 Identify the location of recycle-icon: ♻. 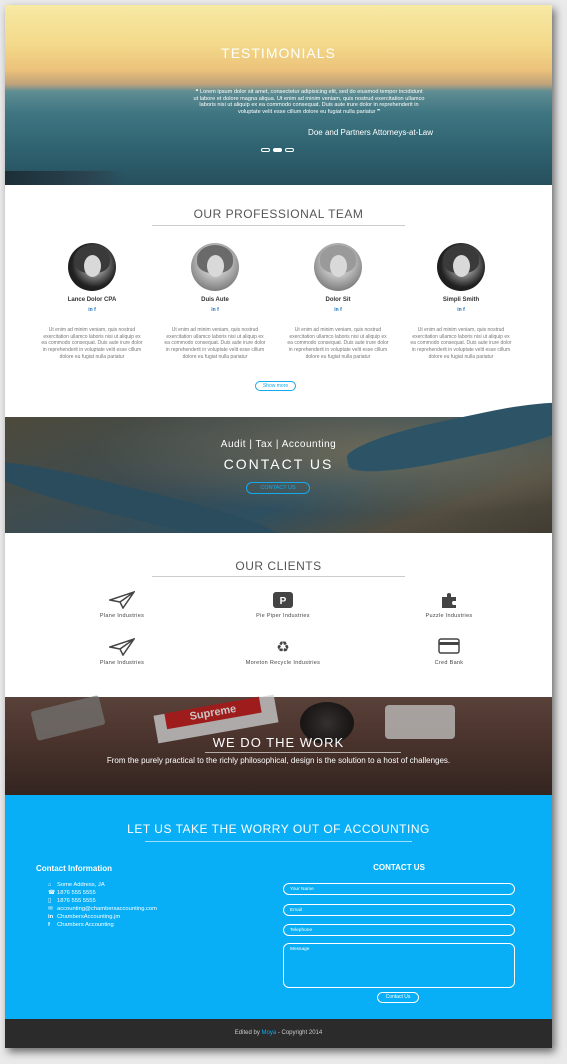
(283, 647).